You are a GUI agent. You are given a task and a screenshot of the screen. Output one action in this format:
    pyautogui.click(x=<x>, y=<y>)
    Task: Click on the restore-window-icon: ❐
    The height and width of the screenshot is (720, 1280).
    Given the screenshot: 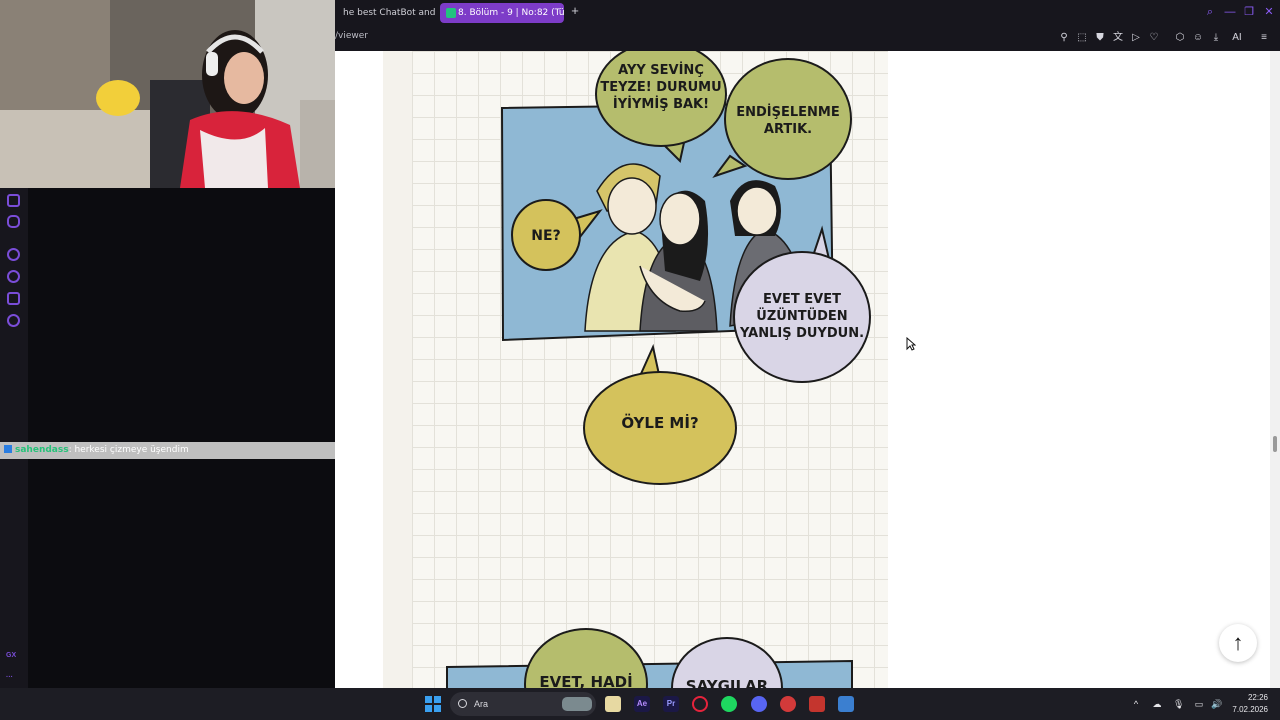 What is the action you would take?
    pyautogui.click(x=1249, y=12)
    